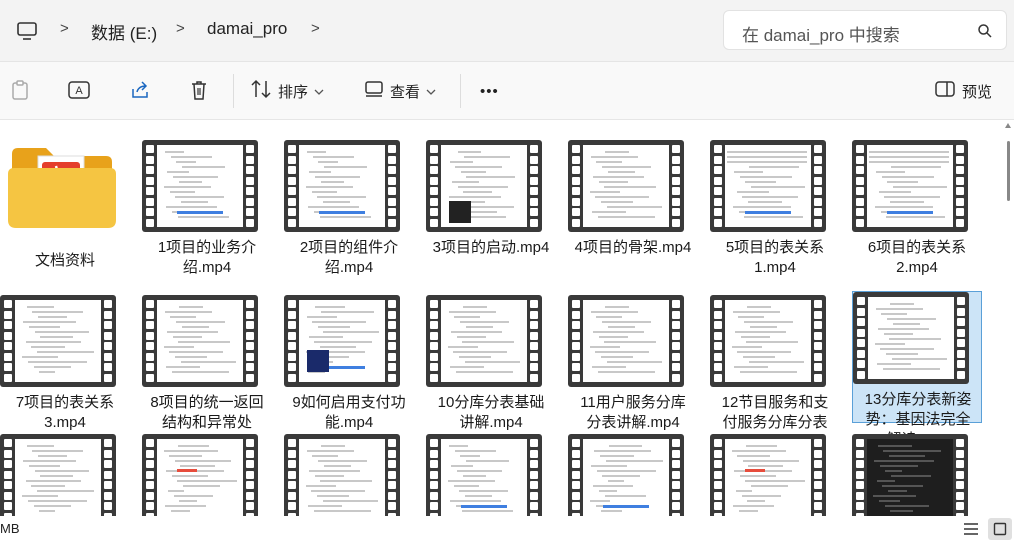  Describe the element at coordinates (985, 31) in the screenshot. I see `search-icon` at that location.